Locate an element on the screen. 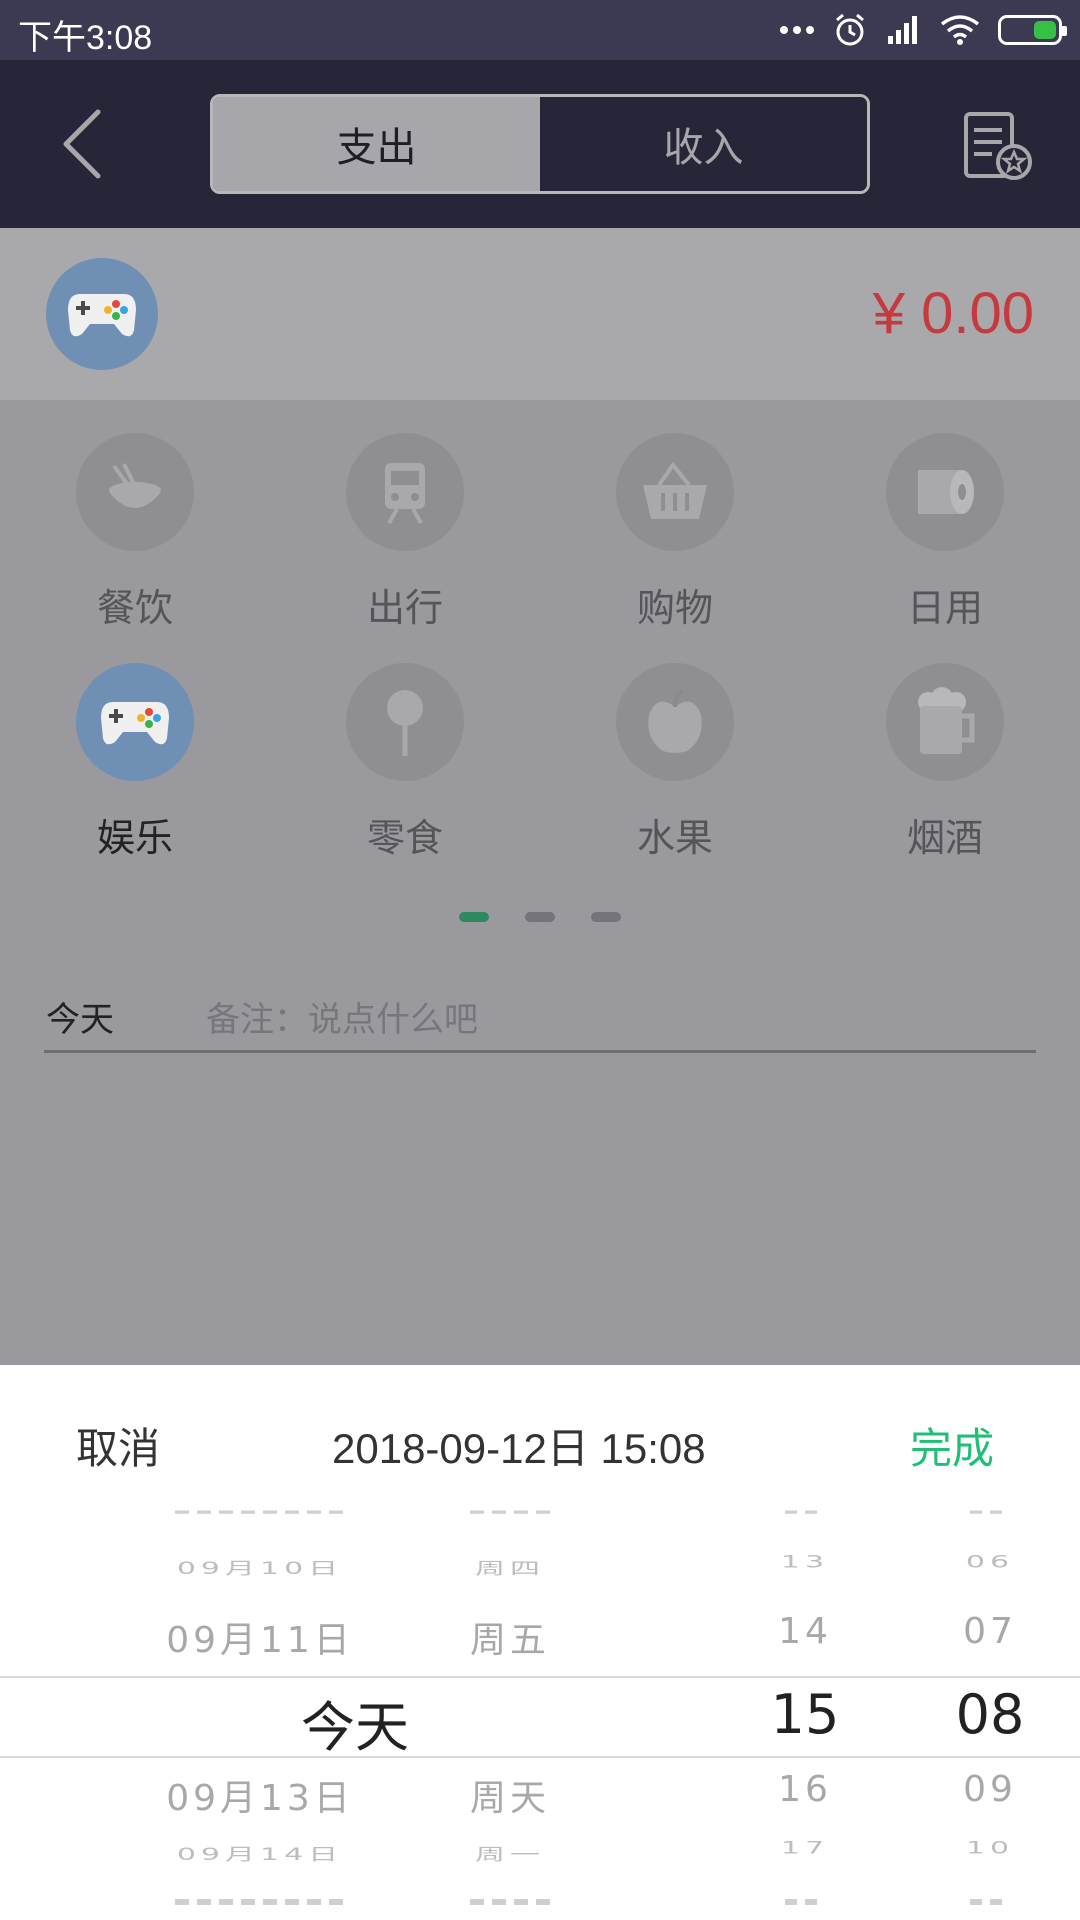  picker-hour: 16 is located at coordinates (805, 1789).